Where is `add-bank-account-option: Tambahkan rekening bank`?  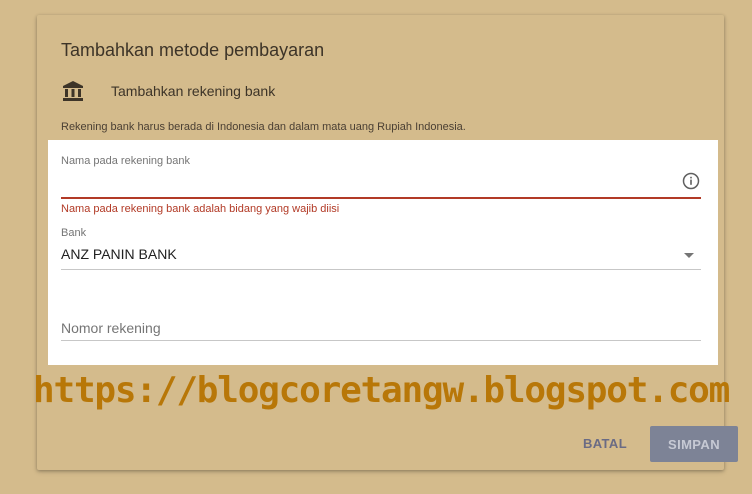 add-bank-account-option: Tambahkan rekening bank is located at coordinates (168, 91).